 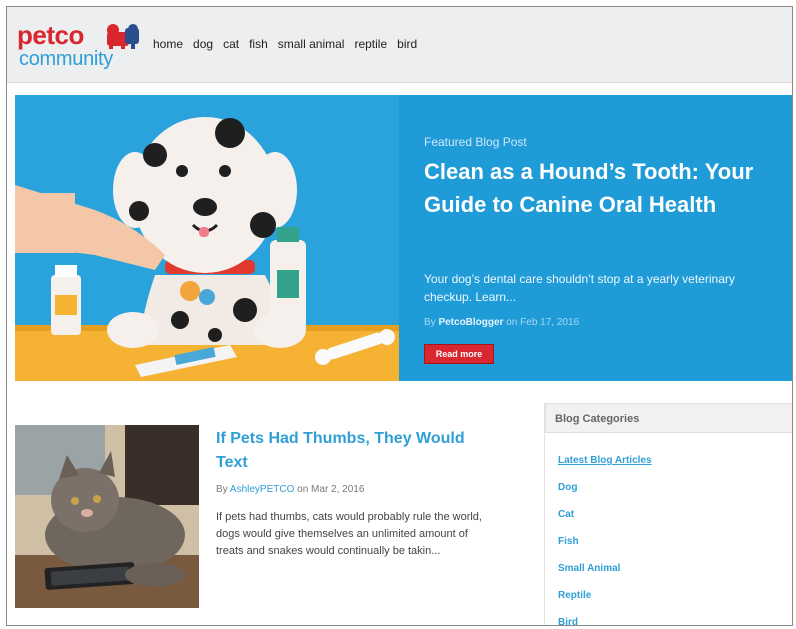 I want to click on read-more-button: Read more, so click(x=459, y=354).